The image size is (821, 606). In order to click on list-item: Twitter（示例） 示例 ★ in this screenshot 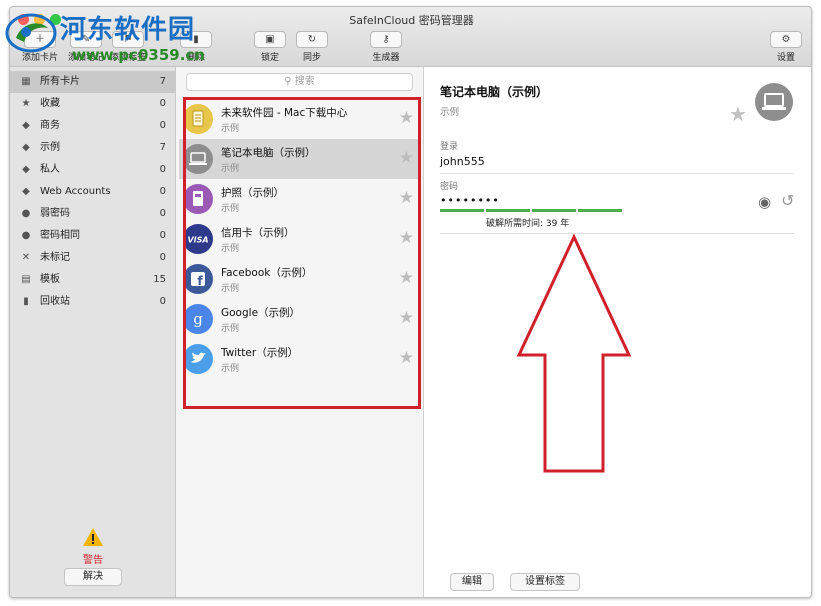, I will do `click(298, 359)`.